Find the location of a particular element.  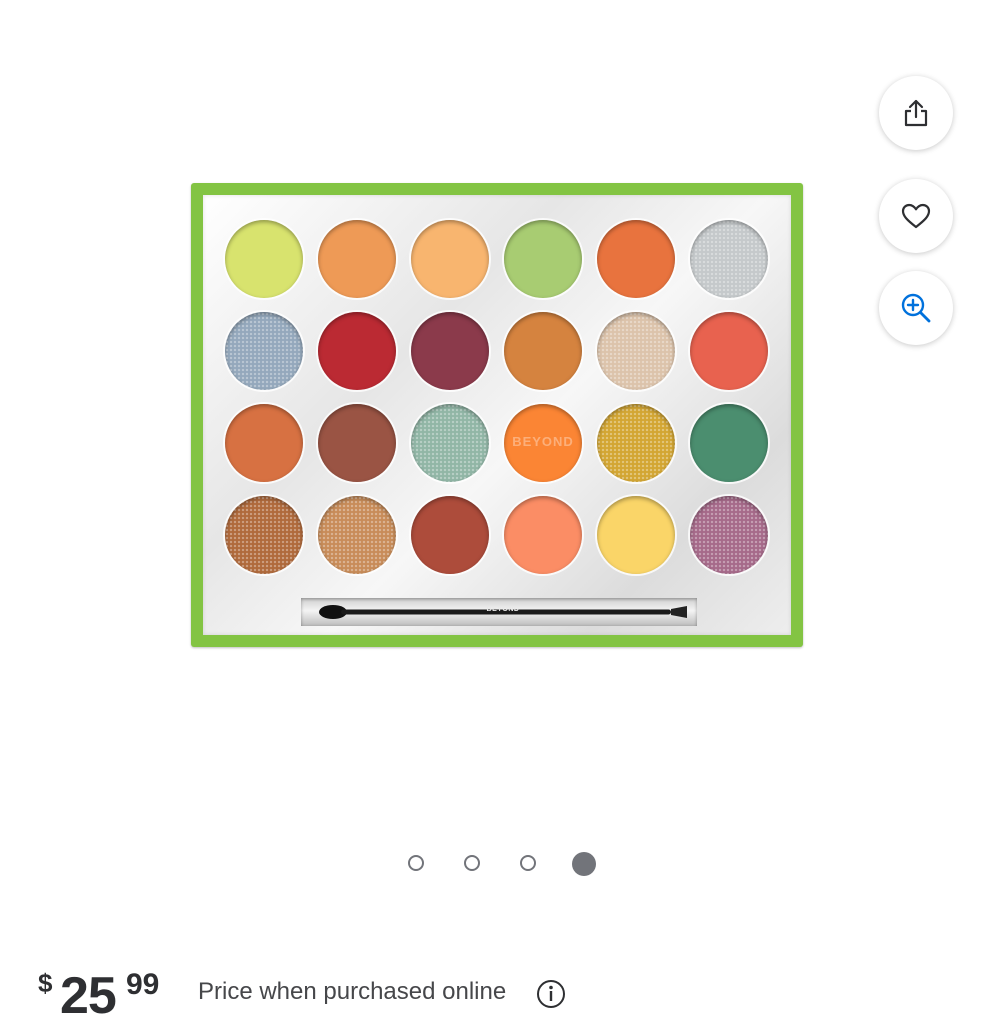

carousel-indicator is located at coordinates (500, 864).